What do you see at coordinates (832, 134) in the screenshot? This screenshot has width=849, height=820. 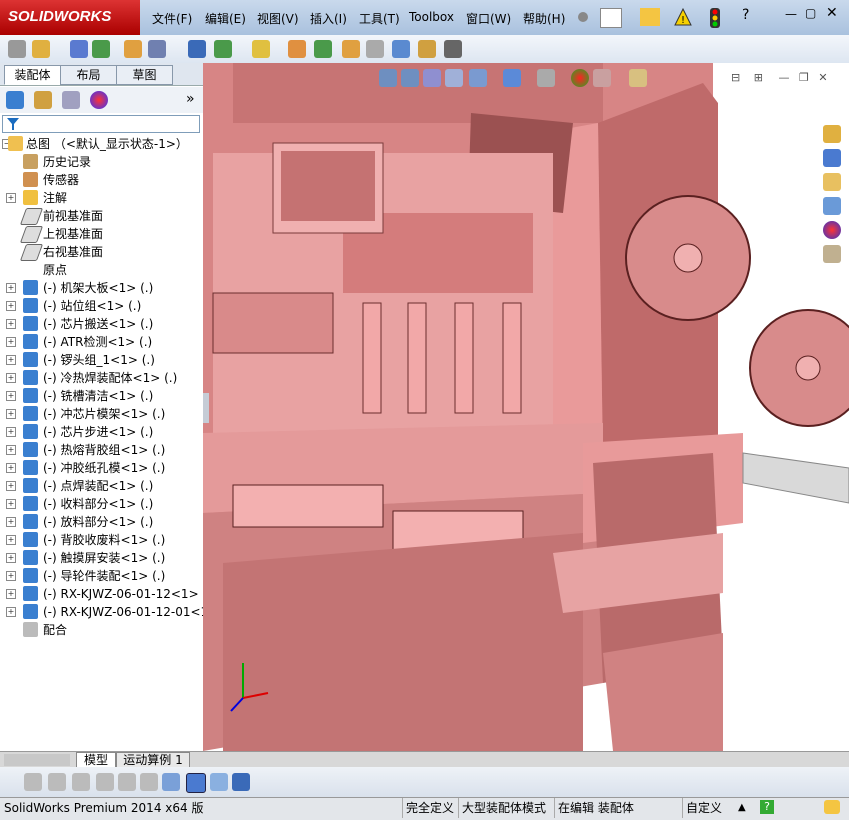 I see `home-icon` at bounding box center [832, 134].